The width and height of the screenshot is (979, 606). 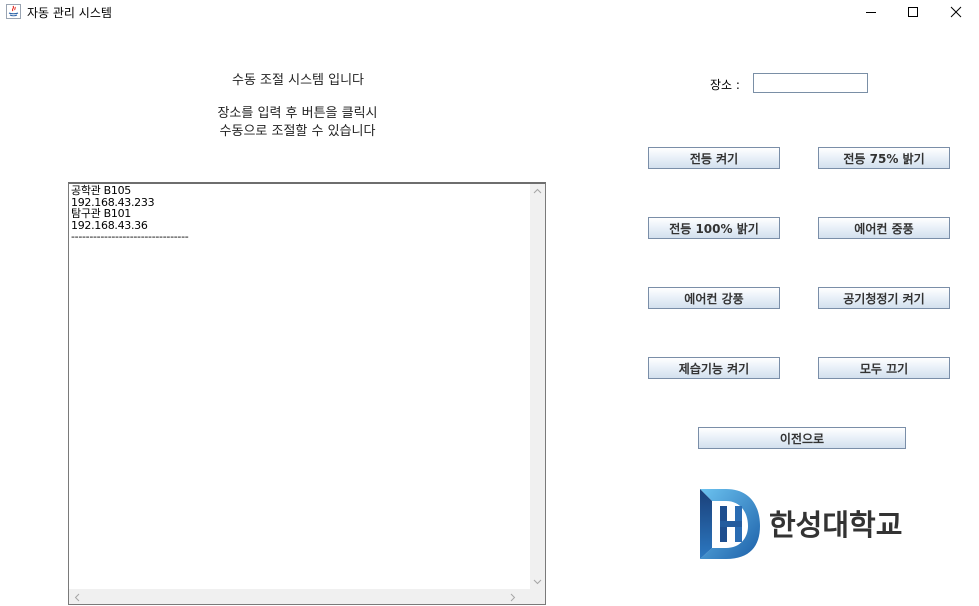 What do you see at coordinates (297, 131) in the screenshot?
I see `header-instruction-2: 수동으로 조절할 수 있습니다` at bounding box center [297, 131].